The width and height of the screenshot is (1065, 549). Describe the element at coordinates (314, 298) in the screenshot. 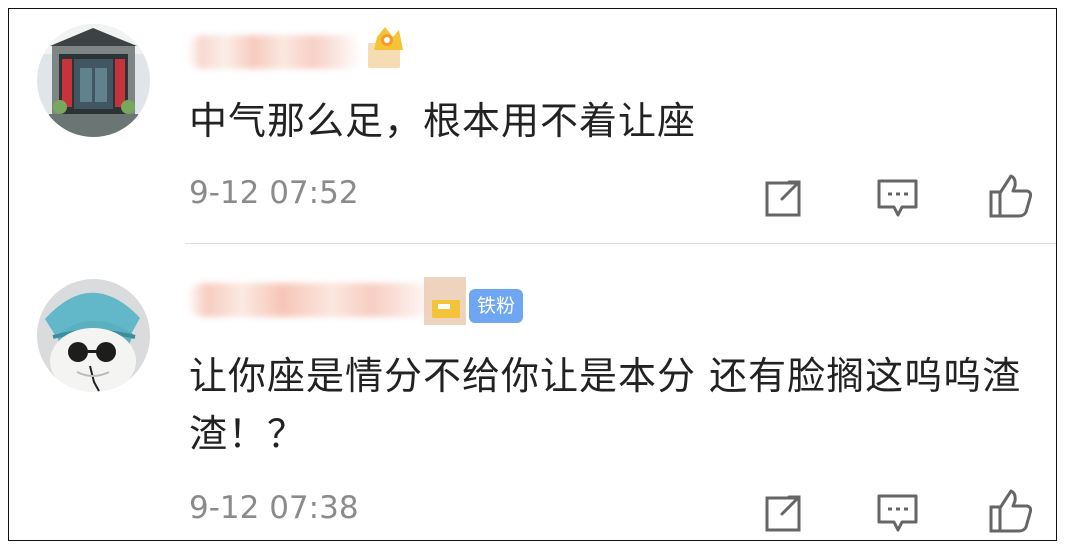

I see `redacted-username` at that location.